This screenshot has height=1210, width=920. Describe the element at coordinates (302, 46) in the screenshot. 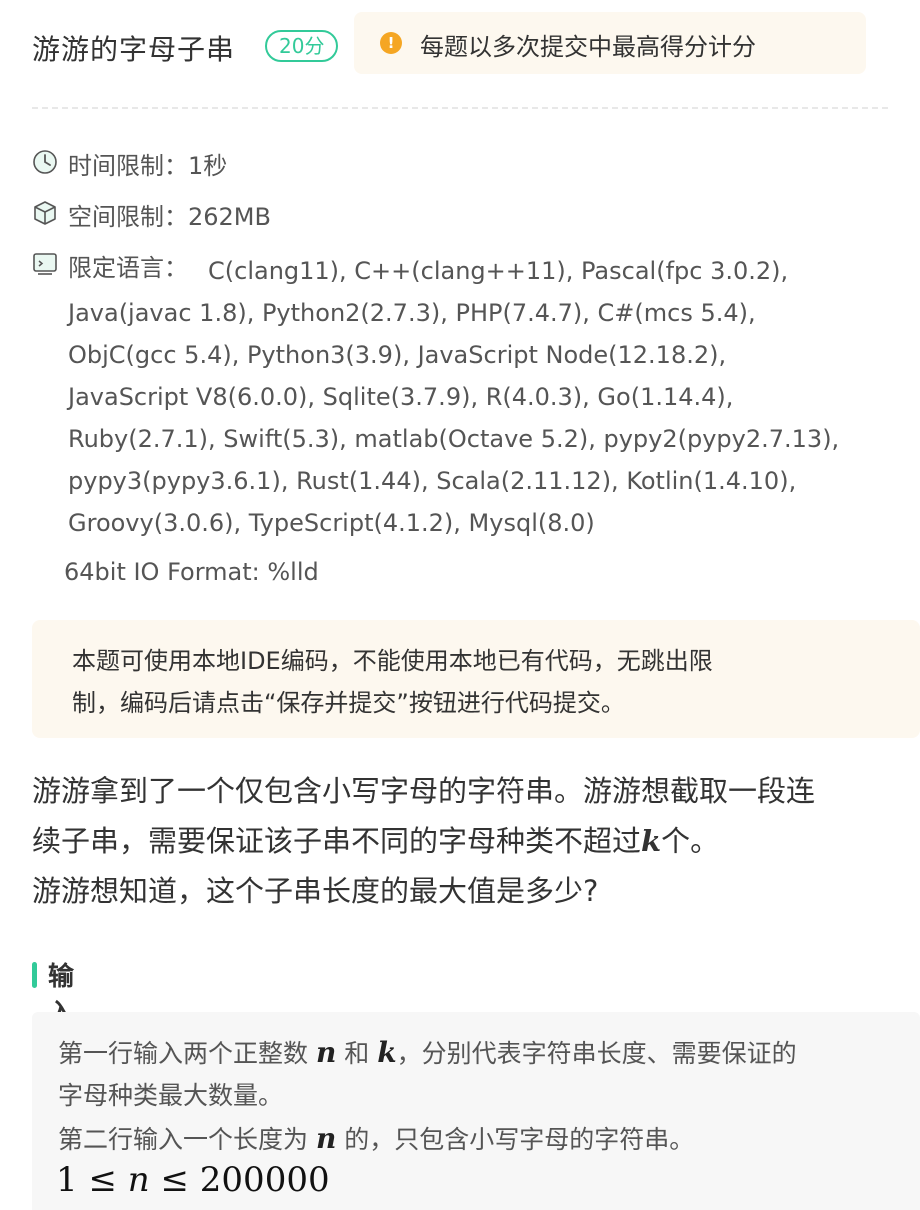

I see `score-badge: 20分` at that location.